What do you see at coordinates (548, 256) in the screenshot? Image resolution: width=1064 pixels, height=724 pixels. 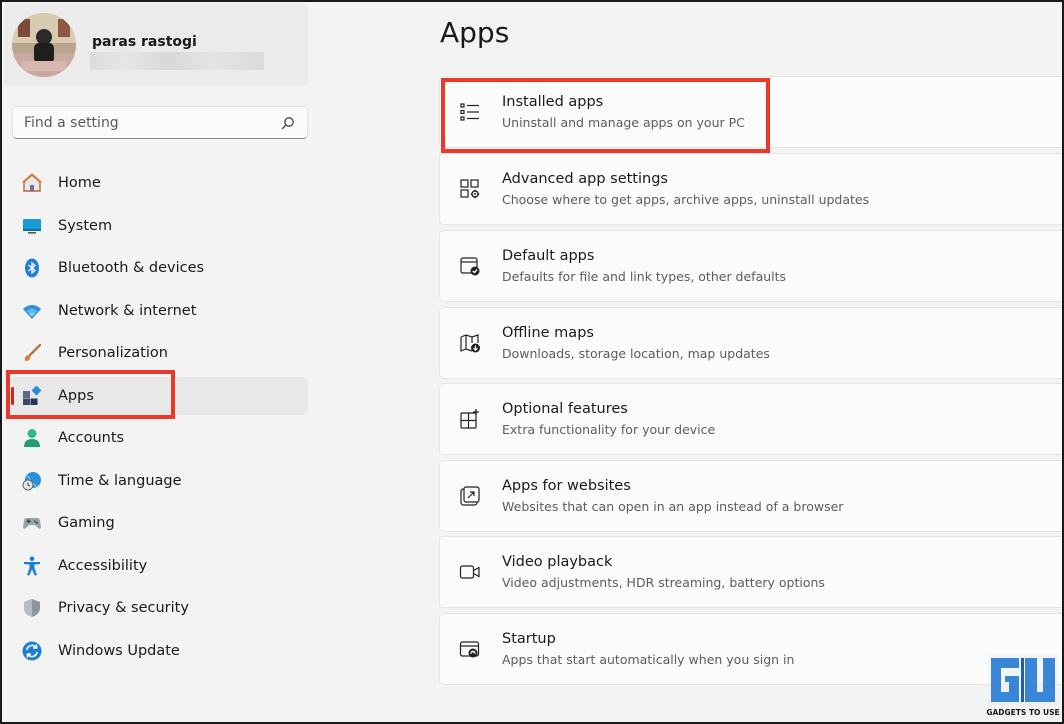 I see `card-title: Default apps` at bounding box center [548, 256].